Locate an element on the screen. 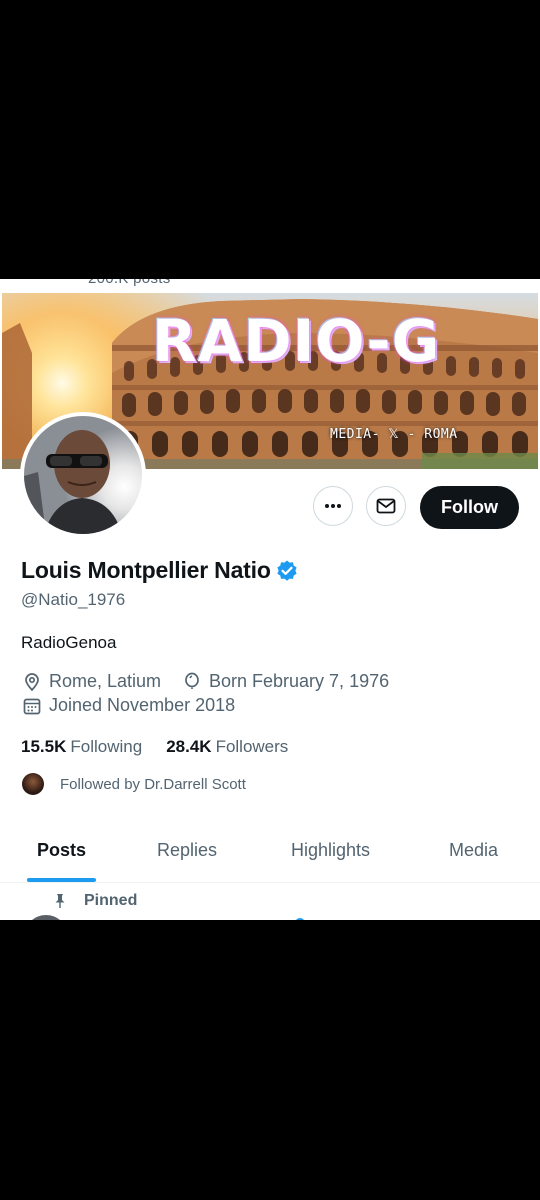 This screenshot has width=540, height=1200. following-count: 15.5K is located at coordinates (44, 746).